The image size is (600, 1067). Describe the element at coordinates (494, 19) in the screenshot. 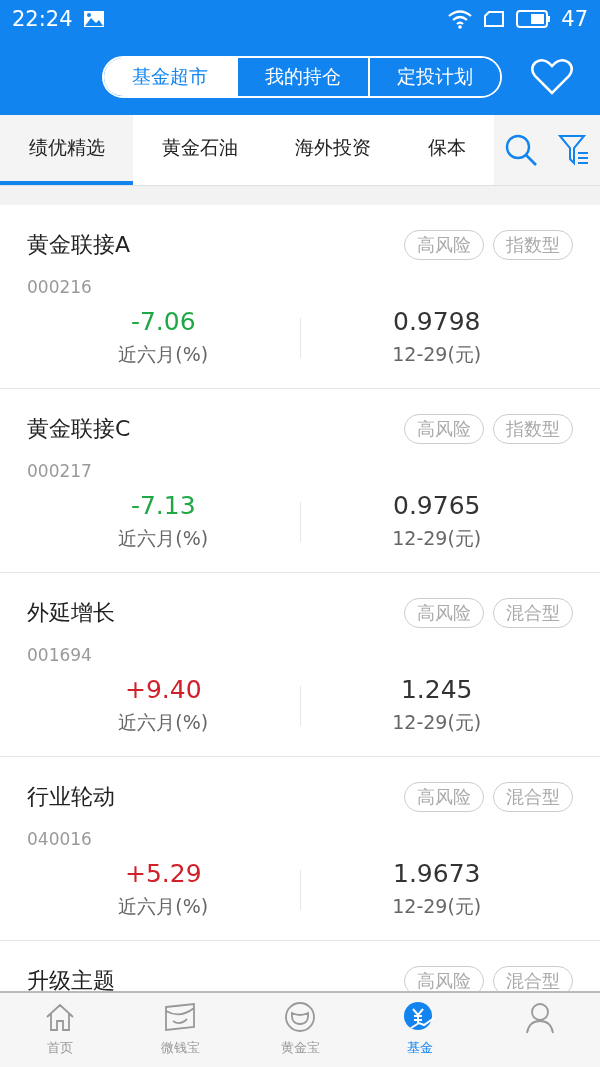

I see `sim-card-icon` at that location.